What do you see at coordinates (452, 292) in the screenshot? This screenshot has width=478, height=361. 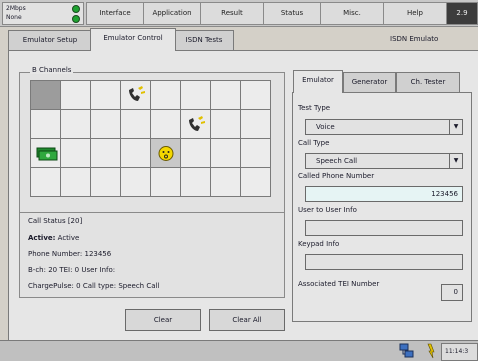 I see `tei-number-input: 0` at bounding box center [452, 292].